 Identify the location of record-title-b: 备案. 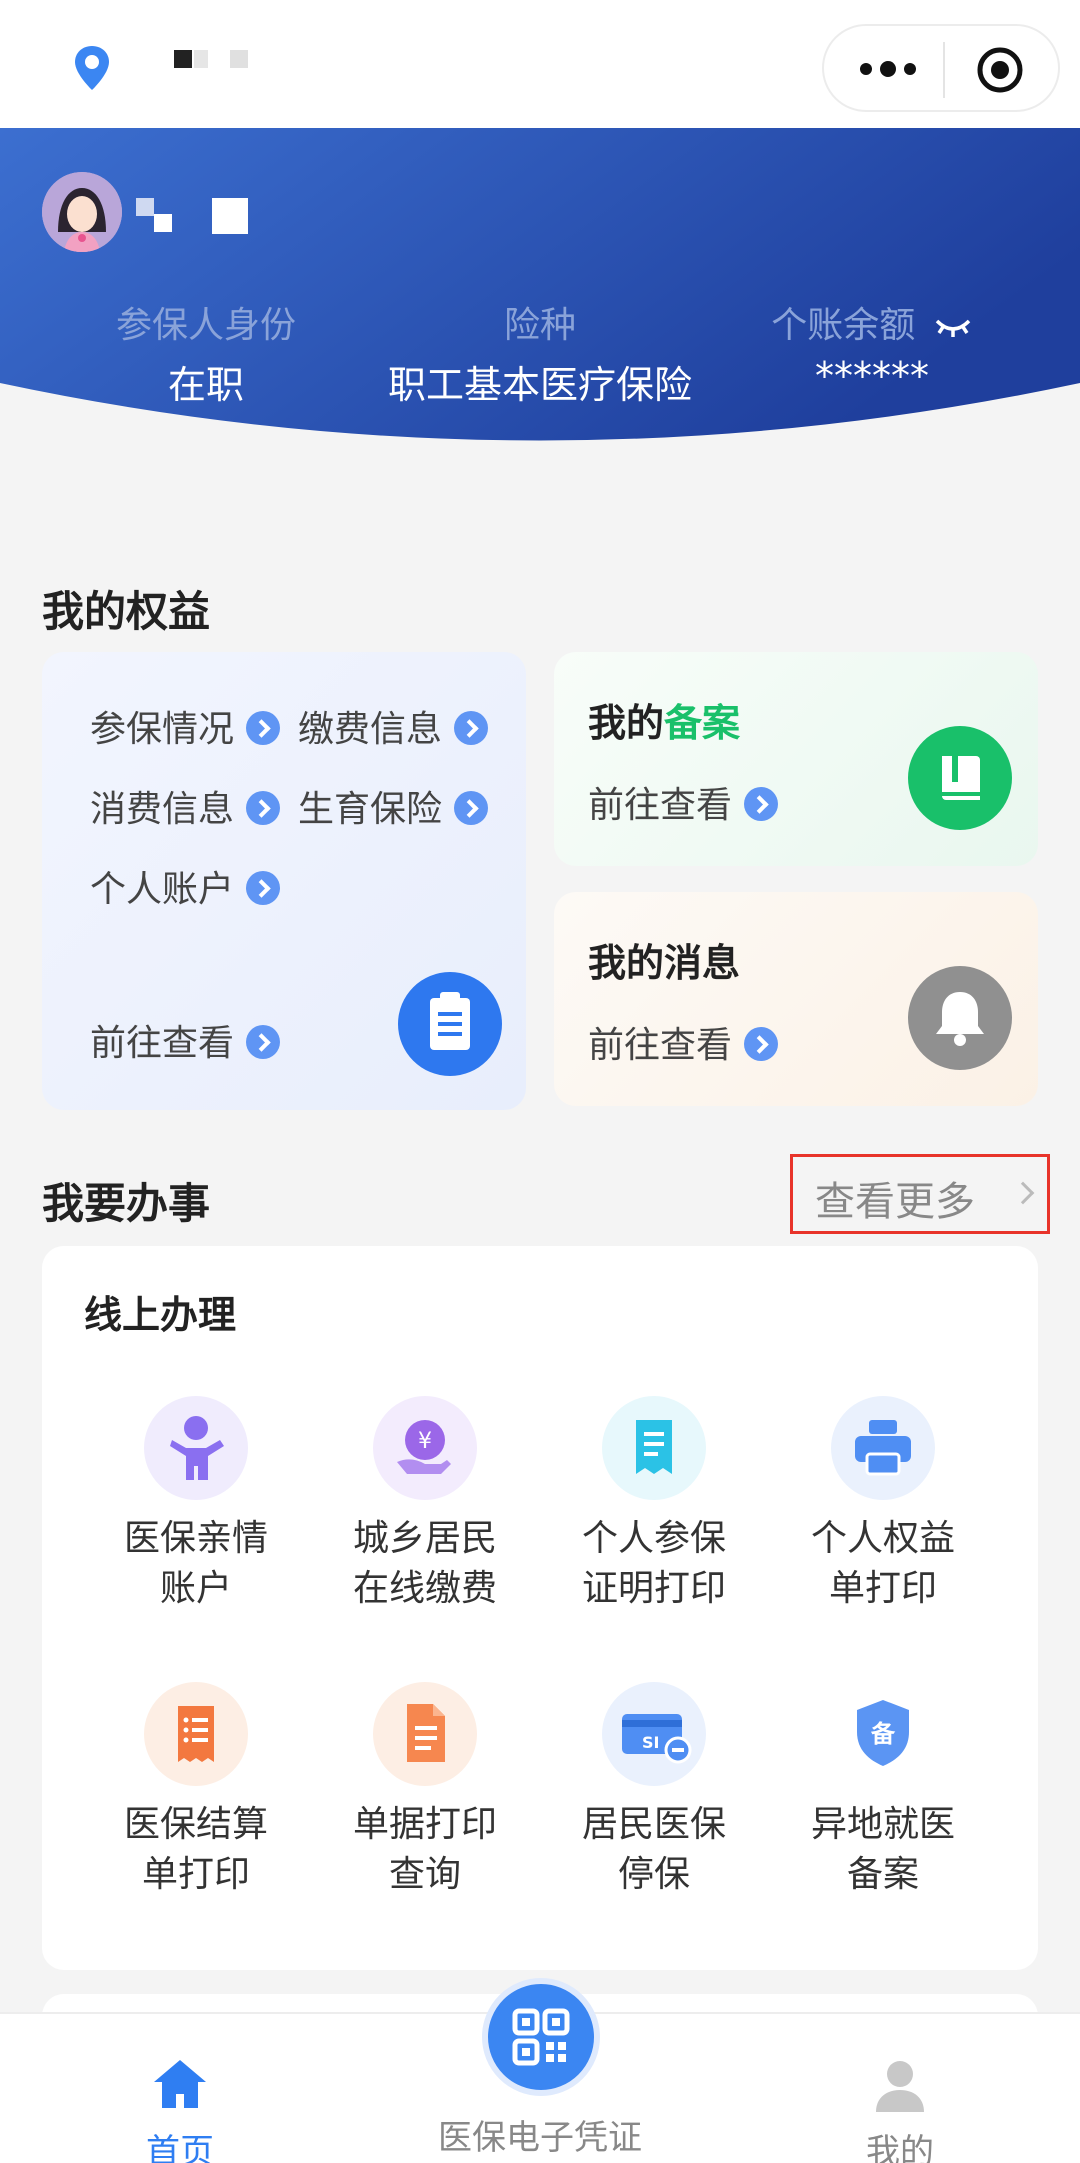
(702, 723).